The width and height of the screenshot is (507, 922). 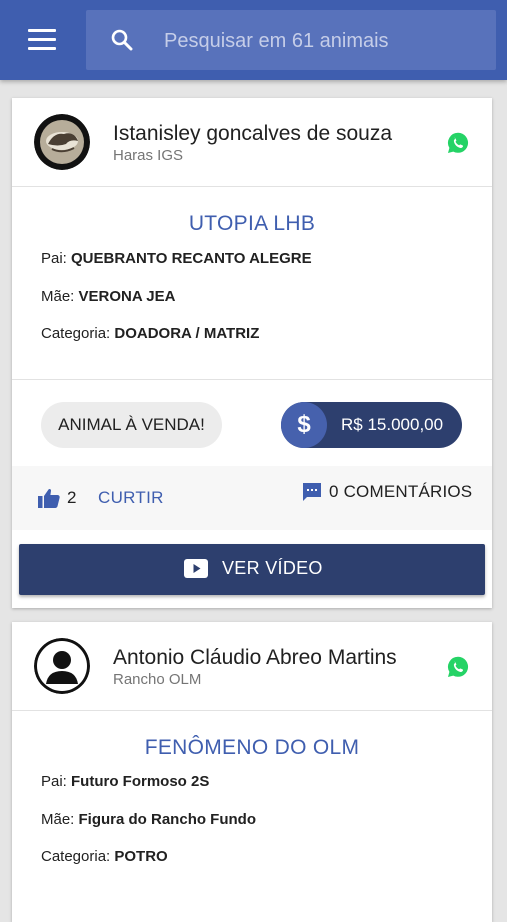 What do you see at coordinates (131, 498) in the screenshot?
I see `like-button: CURTIR` at bounding box center [131, 498].